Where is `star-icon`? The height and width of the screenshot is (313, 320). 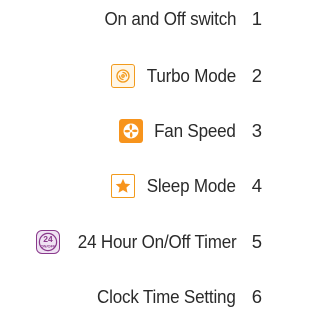
star-icon is located at coordinates (123, 186).